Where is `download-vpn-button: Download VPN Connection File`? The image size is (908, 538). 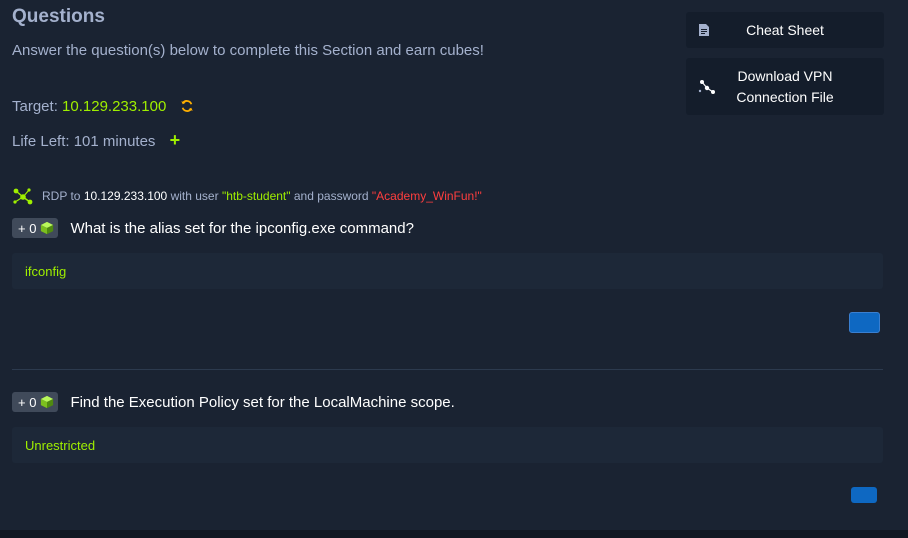
download-vpn-button: Download VPN Connection File is located at coordinates (785, 86).